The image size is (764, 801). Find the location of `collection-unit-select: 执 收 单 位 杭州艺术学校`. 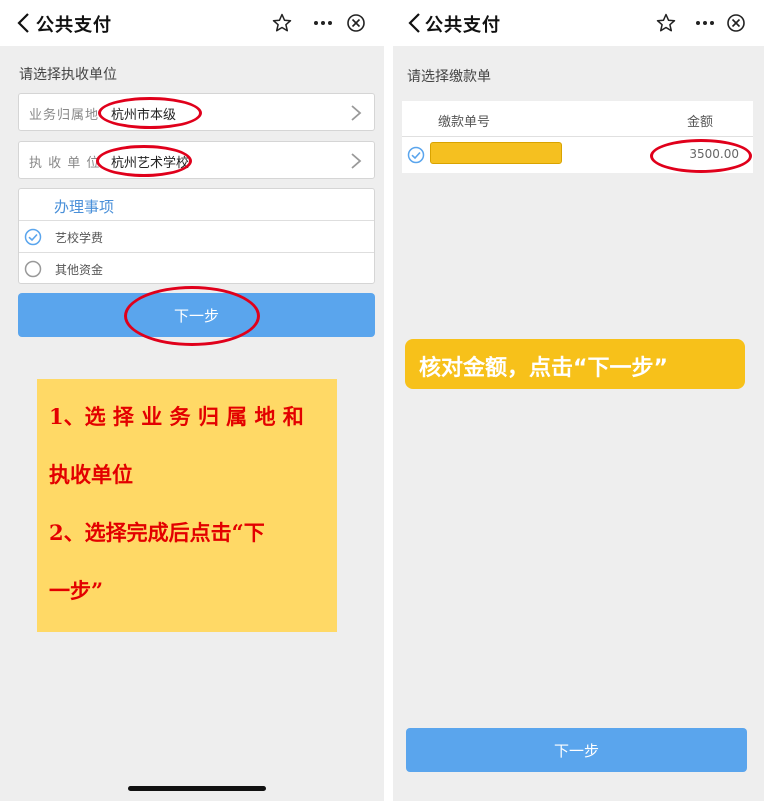

collection-unit-select: 执 收 单 位 杭州艺术学校 is located at coordinates (196, 160).